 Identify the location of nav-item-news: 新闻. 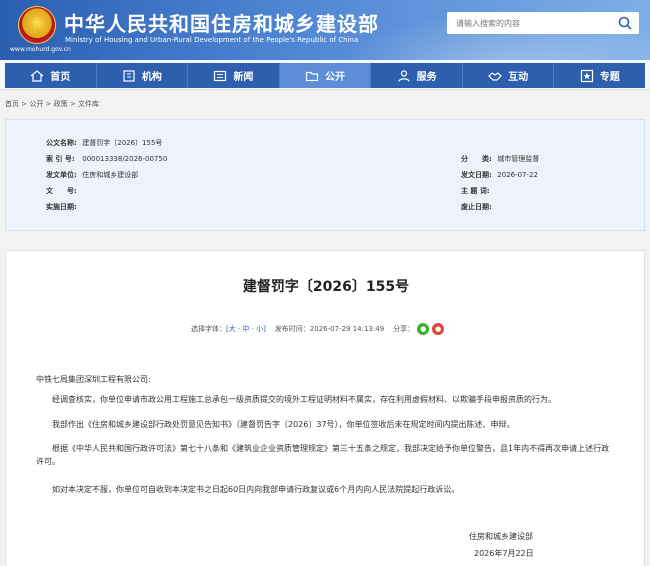
(234, 75).